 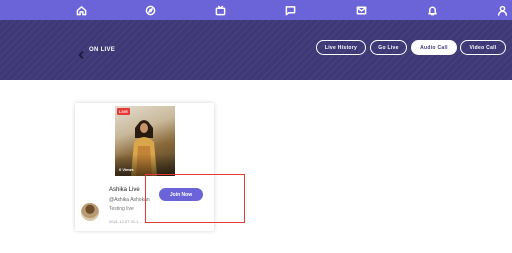 I want to click on back-button: ON LIVE, so click(x=96, y=52).